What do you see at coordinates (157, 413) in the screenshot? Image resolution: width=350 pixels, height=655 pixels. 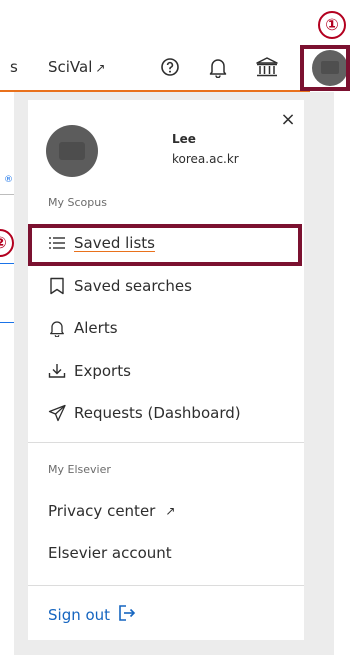 I see `menu-item-label: Requests (Dashboard)` at bounding box center [157, 413].